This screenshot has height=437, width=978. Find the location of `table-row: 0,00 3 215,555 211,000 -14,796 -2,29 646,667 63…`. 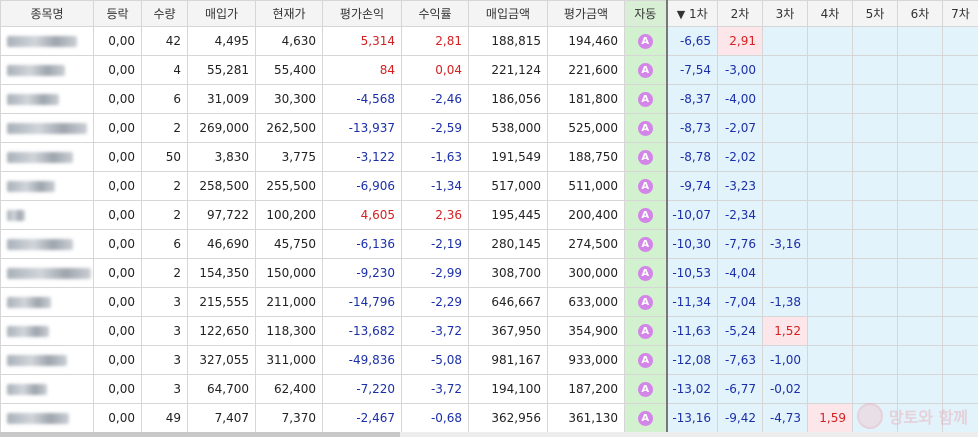

table-row: 0,00 3 215,555 211,000 -14,796 -2,29 646,667 63… is located at coordinates (489, 302).